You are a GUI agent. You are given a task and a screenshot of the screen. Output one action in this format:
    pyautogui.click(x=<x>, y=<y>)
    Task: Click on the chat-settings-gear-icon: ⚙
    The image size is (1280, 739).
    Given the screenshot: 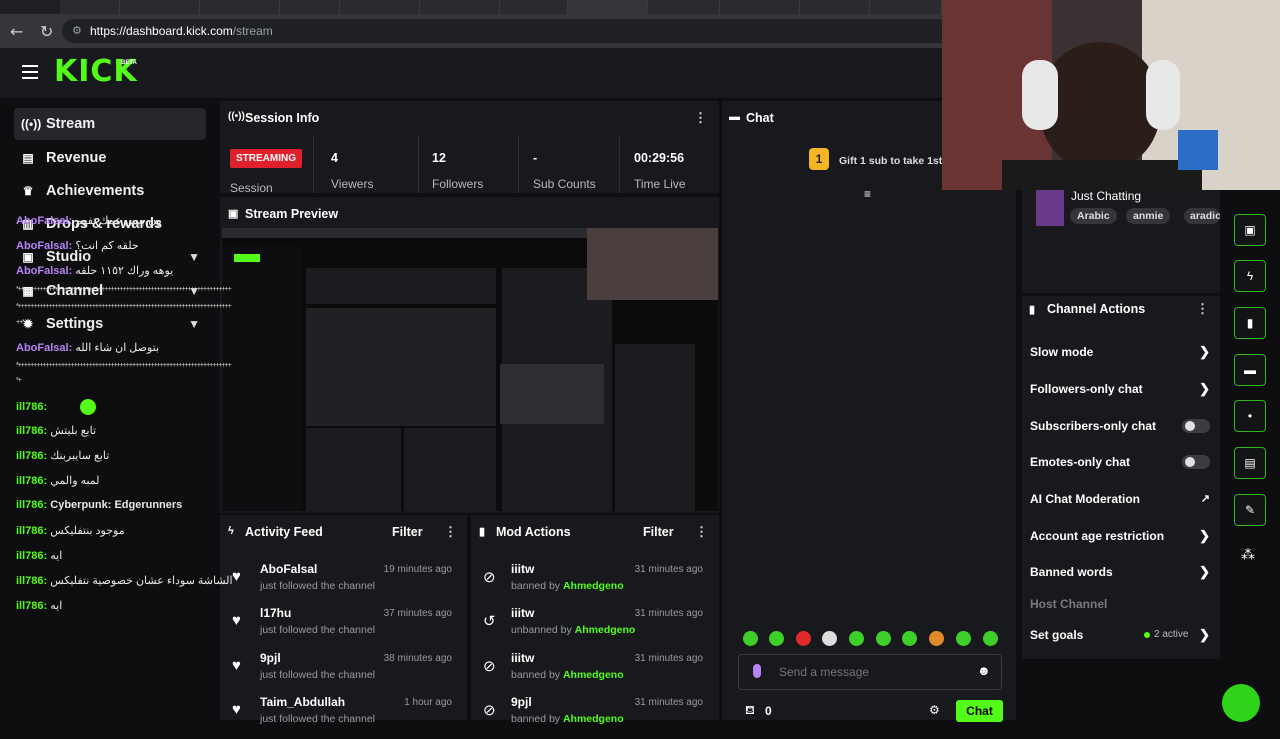 What is the action you would take?
    pyautogui.click(x=934, y=710)
    